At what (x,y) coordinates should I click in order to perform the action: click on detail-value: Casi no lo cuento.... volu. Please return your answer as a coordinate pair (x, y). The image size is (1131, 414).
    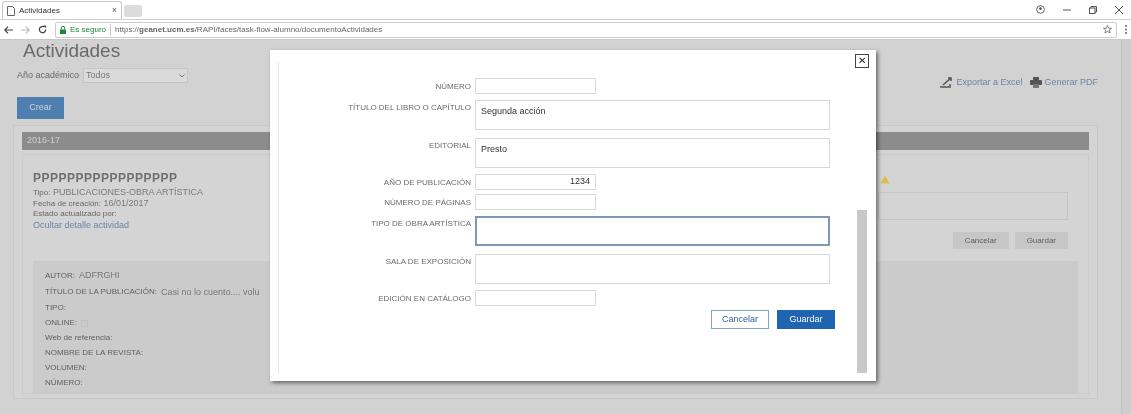
    Looking at the image, I should click on (210, 292).